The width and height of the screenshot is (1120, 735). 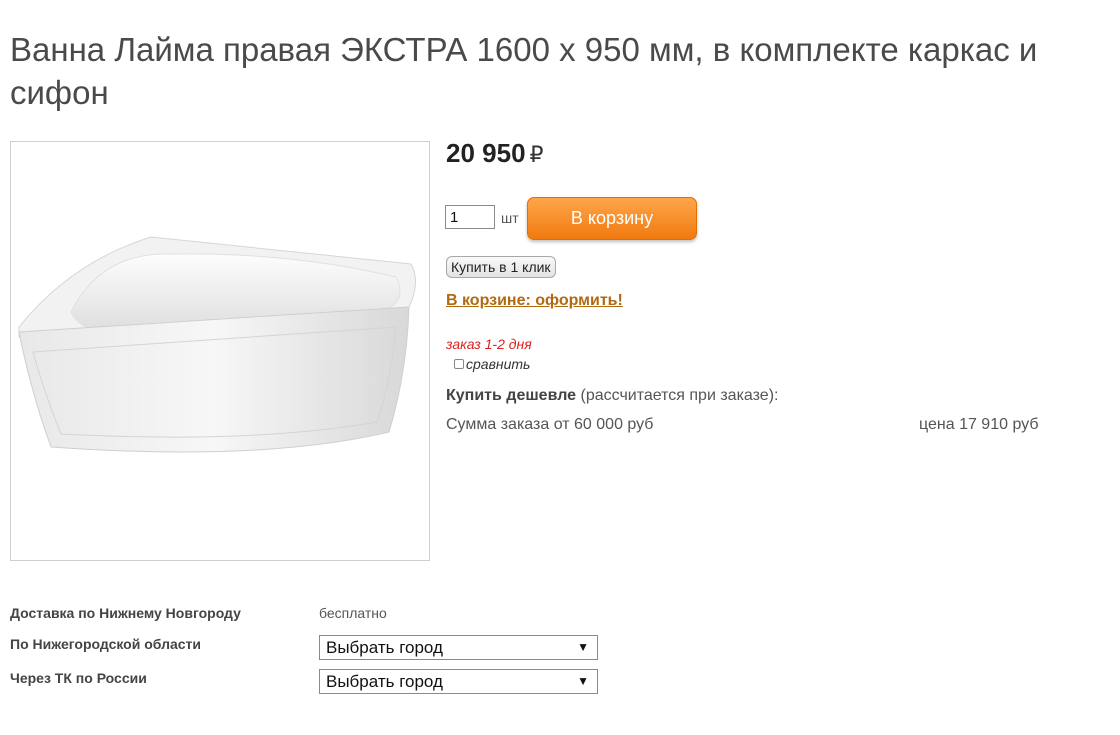 I want to click on buy-cheaper-heading: Купить дешевле, so click(x=511, y=395).